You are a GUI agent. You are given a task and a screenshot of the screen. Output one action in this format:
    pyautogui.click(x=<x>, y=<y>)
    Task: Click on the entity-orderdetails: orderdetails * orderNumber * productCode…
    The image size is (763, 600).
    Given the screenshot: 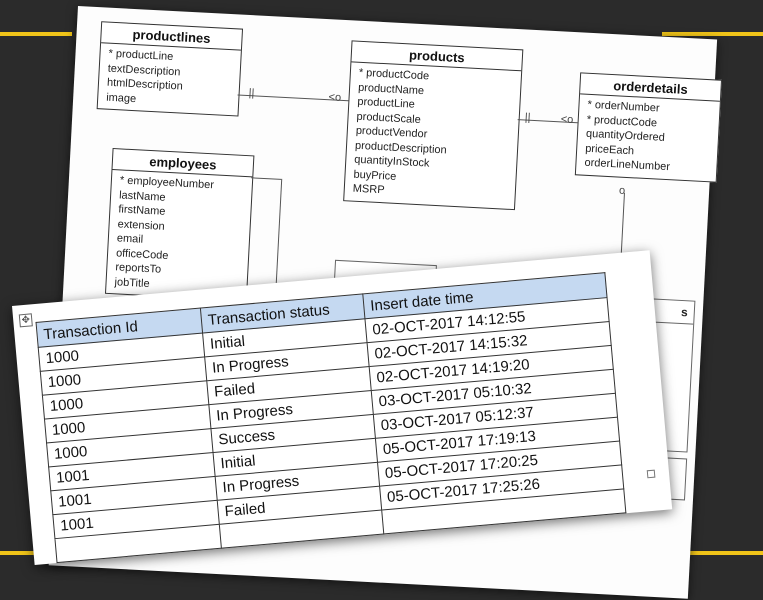 What is the action you would take?
    pyautogui.click(x=648, y=127)
    